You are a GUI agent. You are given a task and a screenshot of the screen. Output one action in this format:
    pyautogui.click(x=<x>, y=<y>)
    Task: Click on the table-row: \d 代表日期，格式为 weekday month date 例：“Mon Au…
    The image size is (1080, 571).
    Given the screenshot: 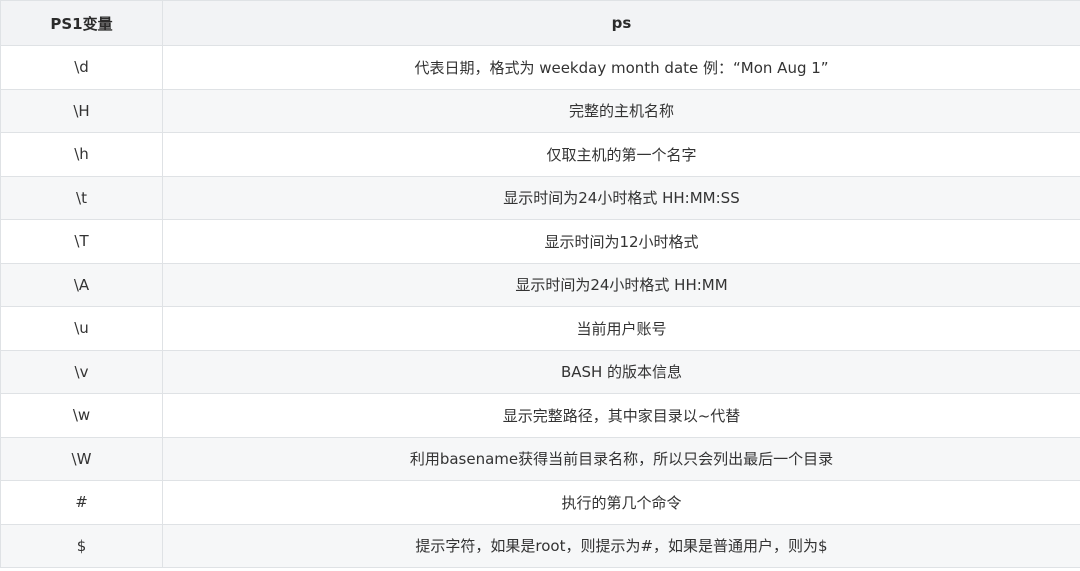 What is the action you would take?
    pyautogui.click(x=540, y=67)
    